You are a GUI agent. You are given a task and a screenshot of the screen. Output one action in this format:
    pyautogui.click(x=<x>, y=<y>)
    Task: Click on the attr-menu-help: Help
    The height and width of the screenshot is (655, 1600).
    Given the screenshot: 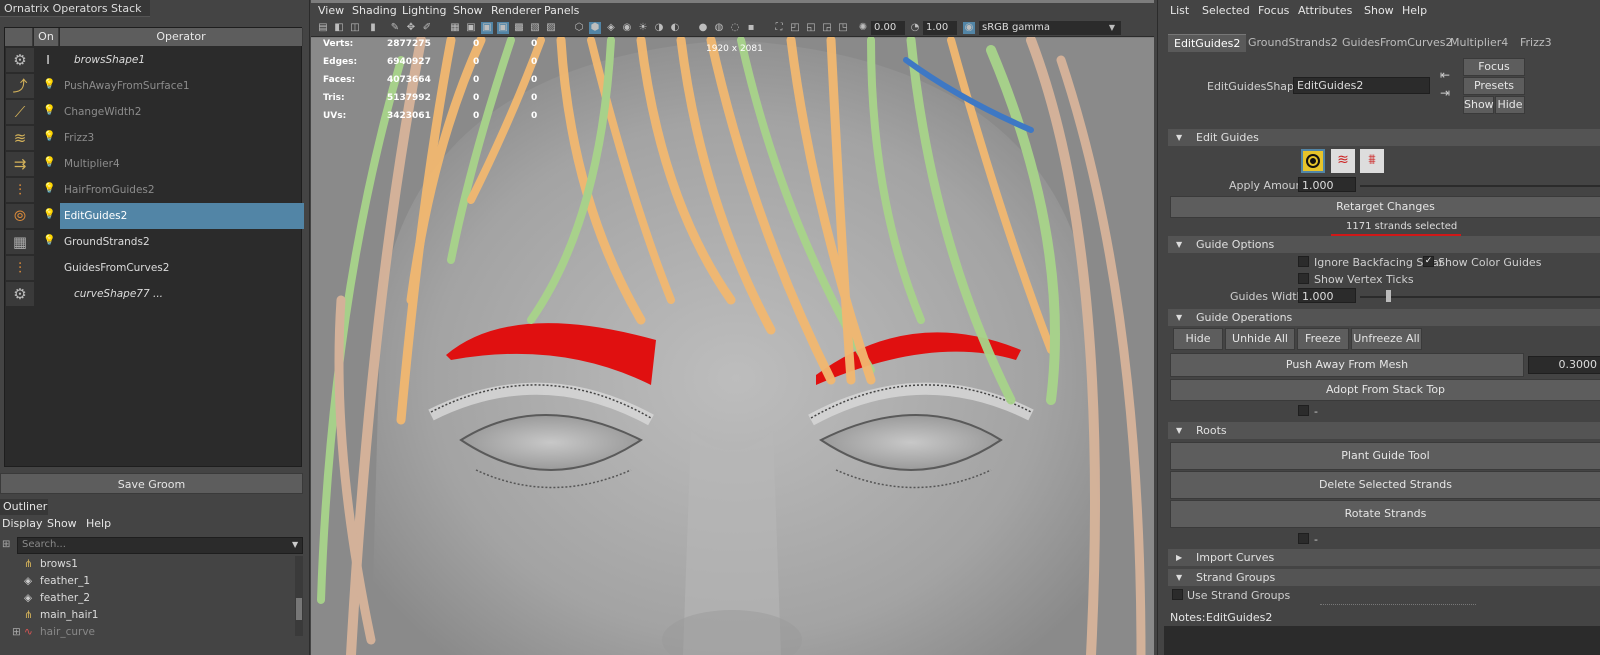 What is the action you would take?
    pyautogui.click(x=1414, y=10)
    